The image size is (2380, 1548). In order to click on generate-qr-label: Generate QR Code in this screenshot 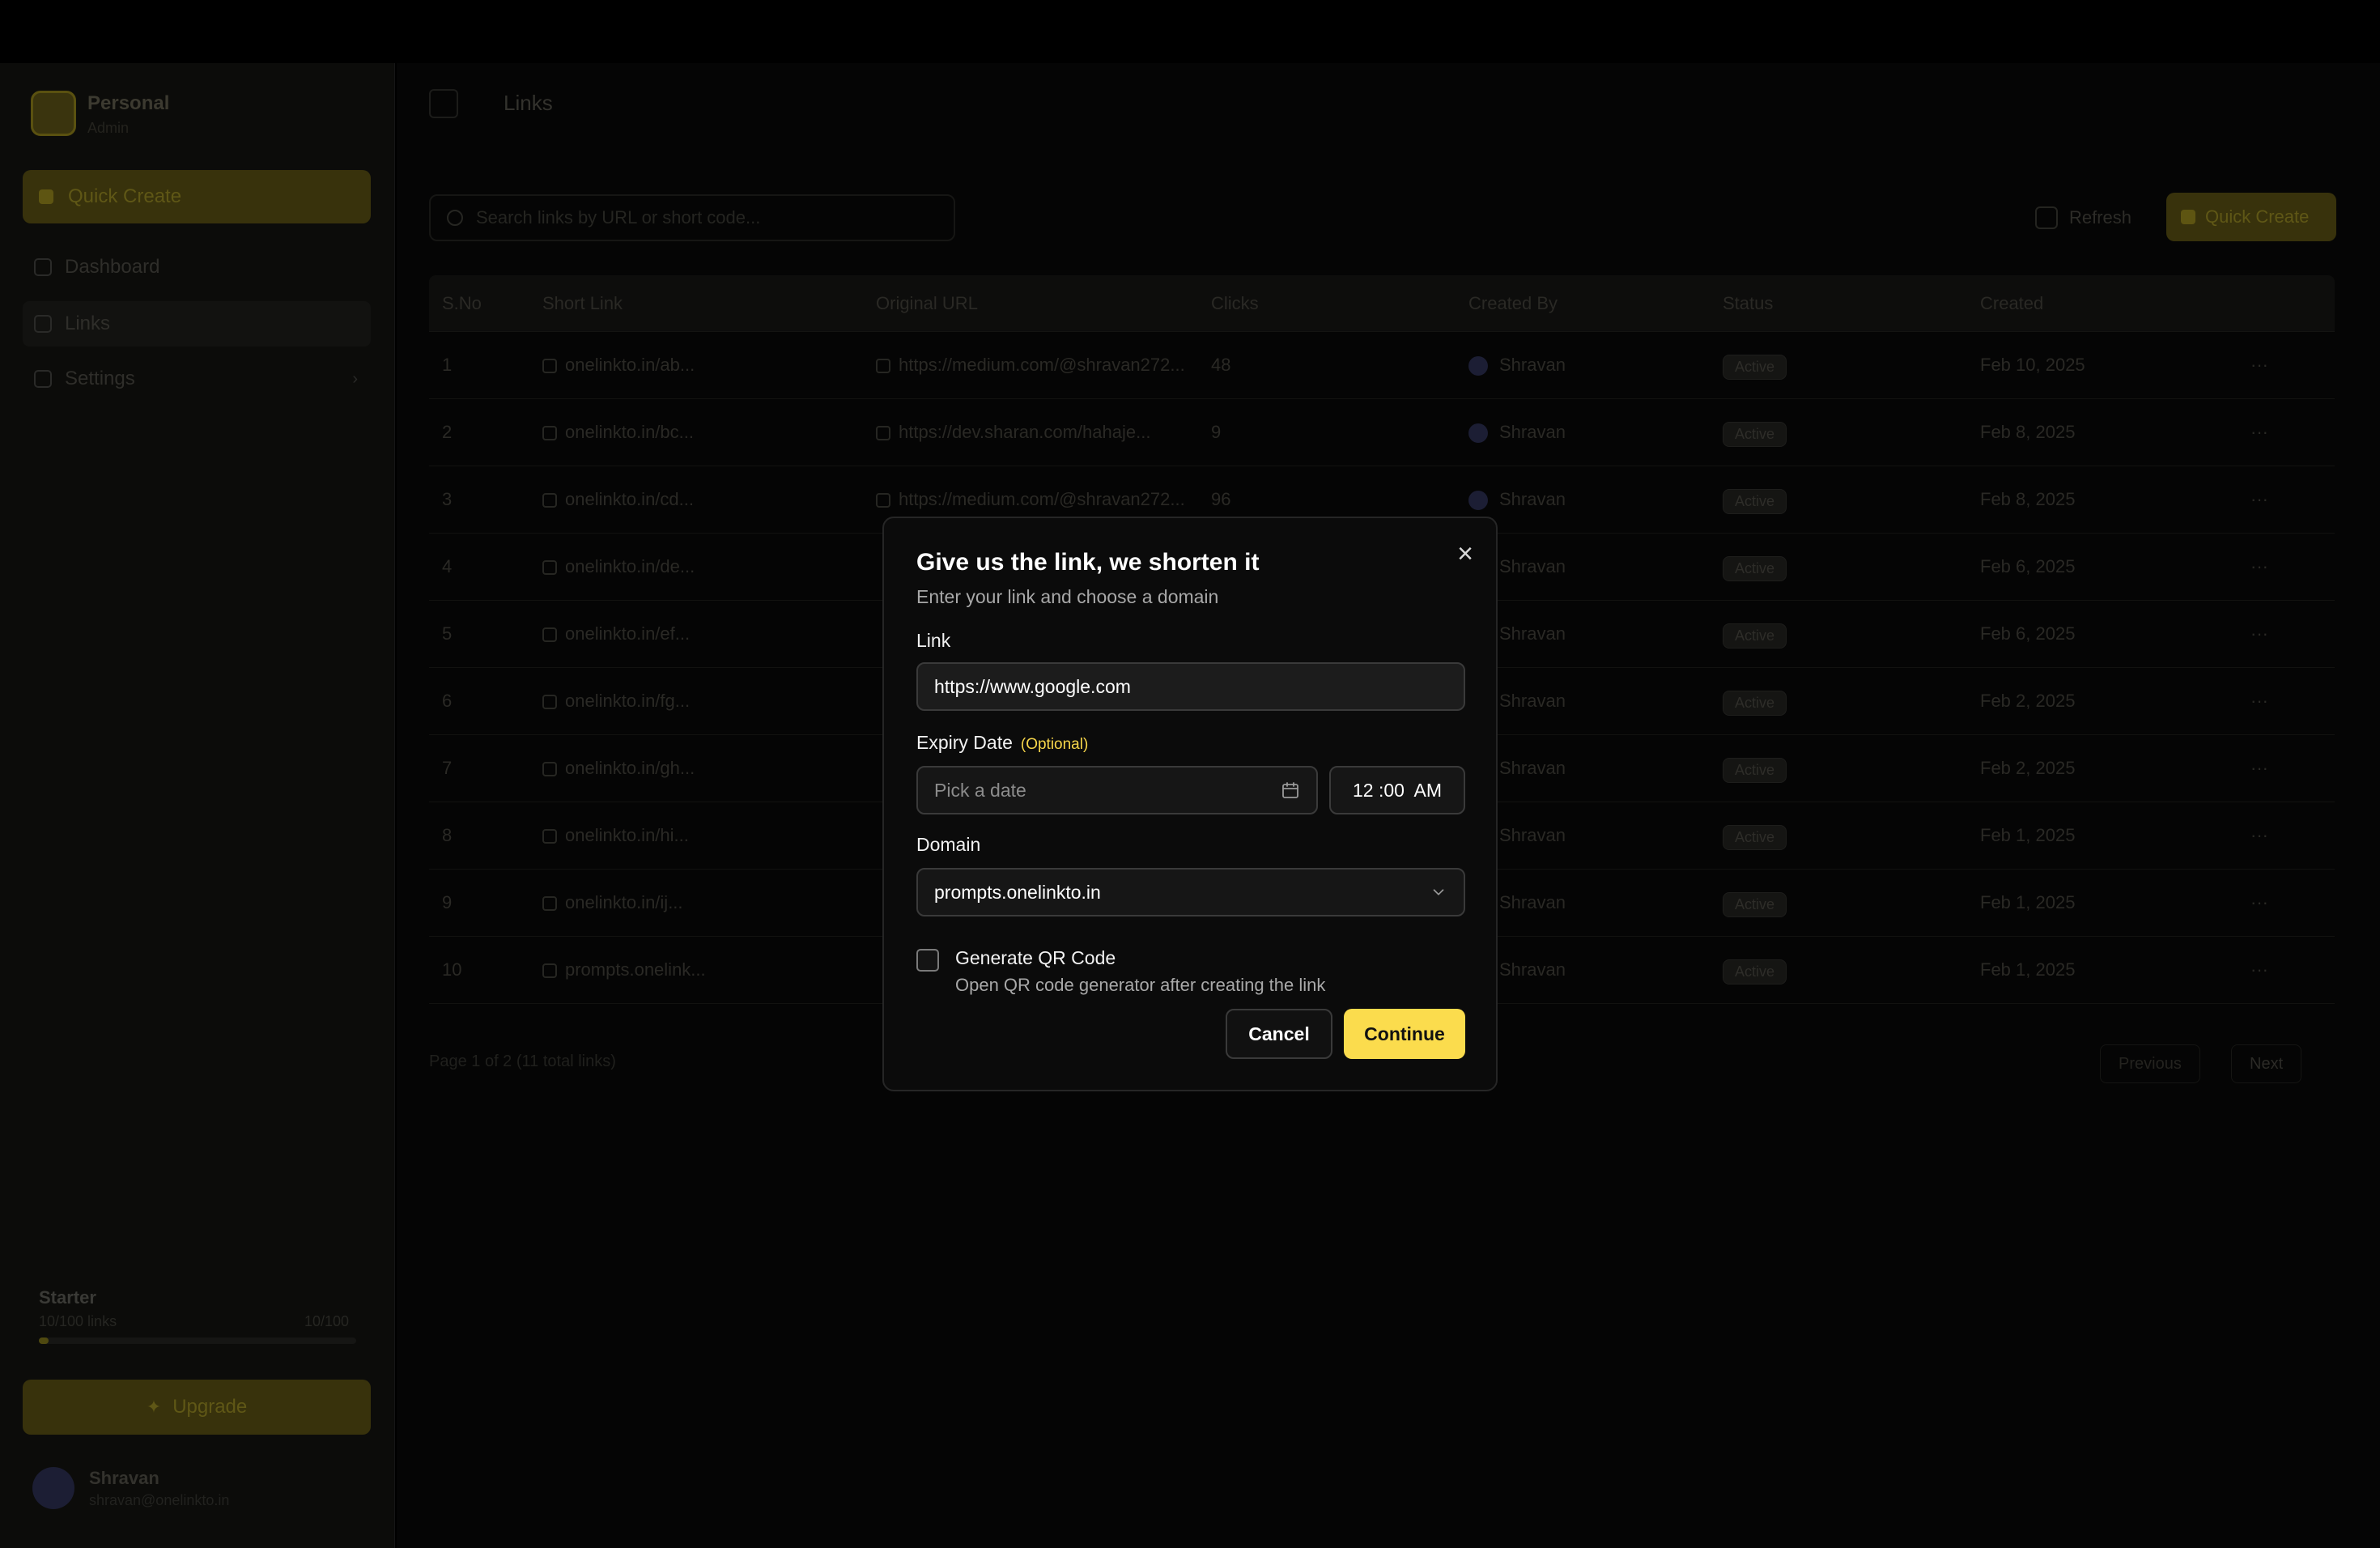, I will do `click(1035, 958)`.